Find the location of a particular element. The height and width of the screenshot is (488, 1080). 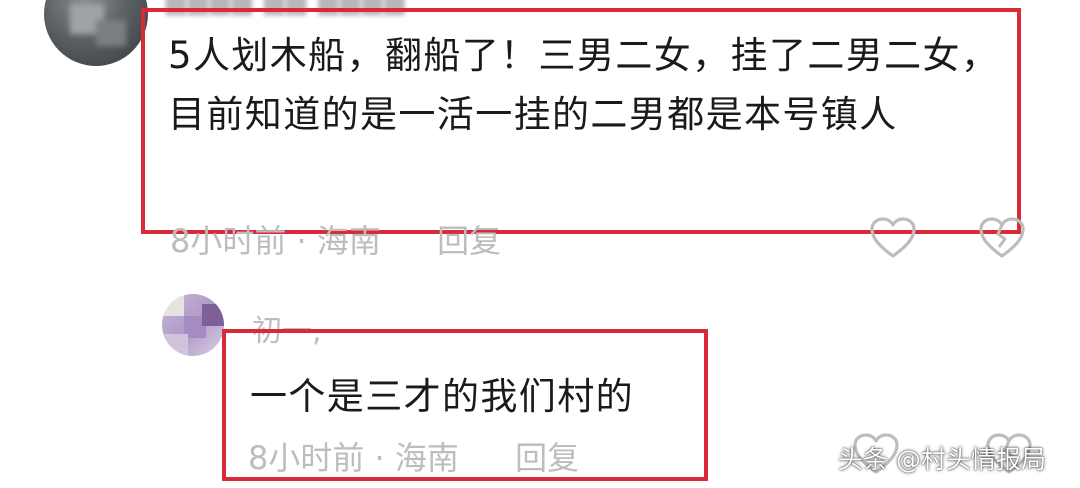

reply-meta: 8小时前 · 海南 回复 is located at coordinates (413, 456).